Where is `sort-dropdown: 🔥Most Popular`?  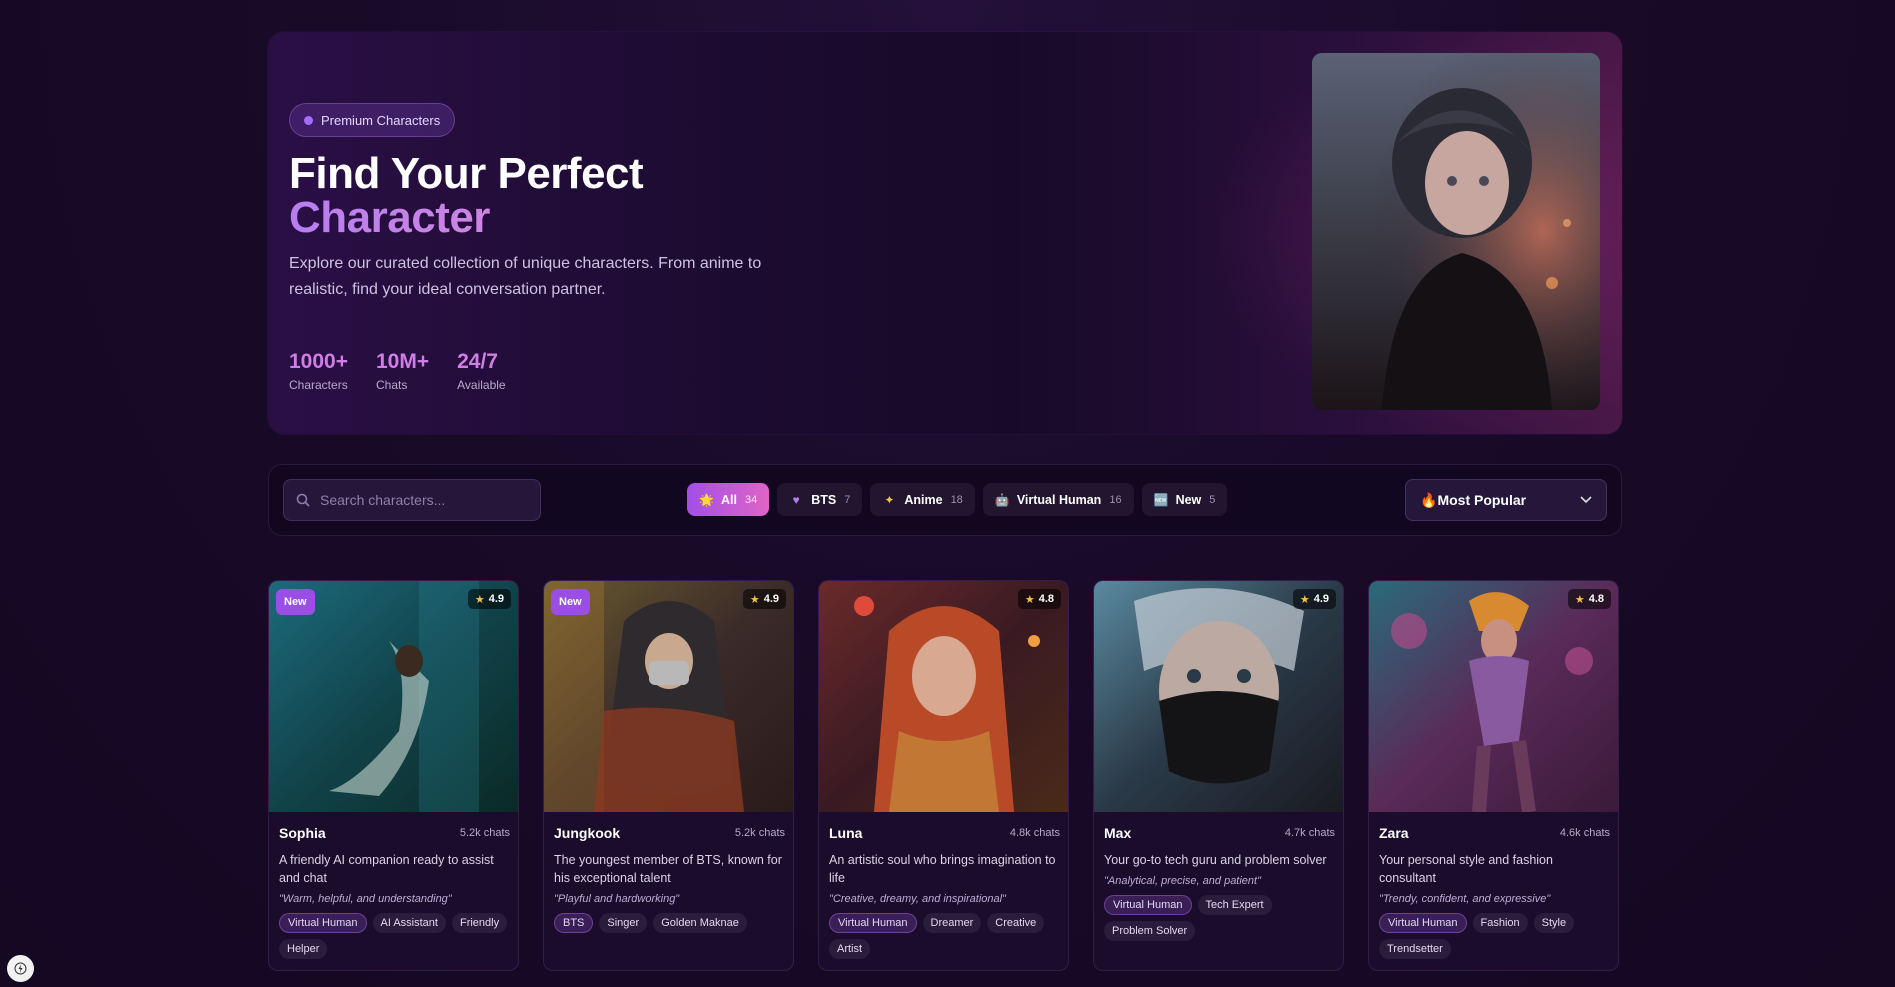 sort-dropdown: 🔥Most Popular is located at coordinates (1506, 500).